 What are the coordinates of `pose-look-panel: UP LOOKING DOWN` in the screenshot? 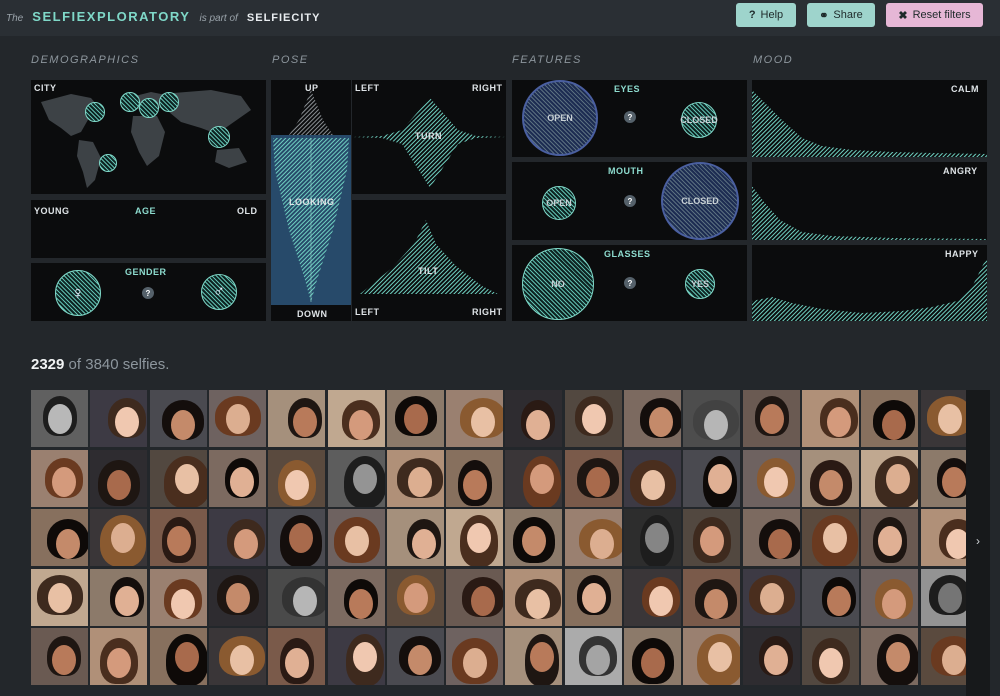 It's located at (311, 200).